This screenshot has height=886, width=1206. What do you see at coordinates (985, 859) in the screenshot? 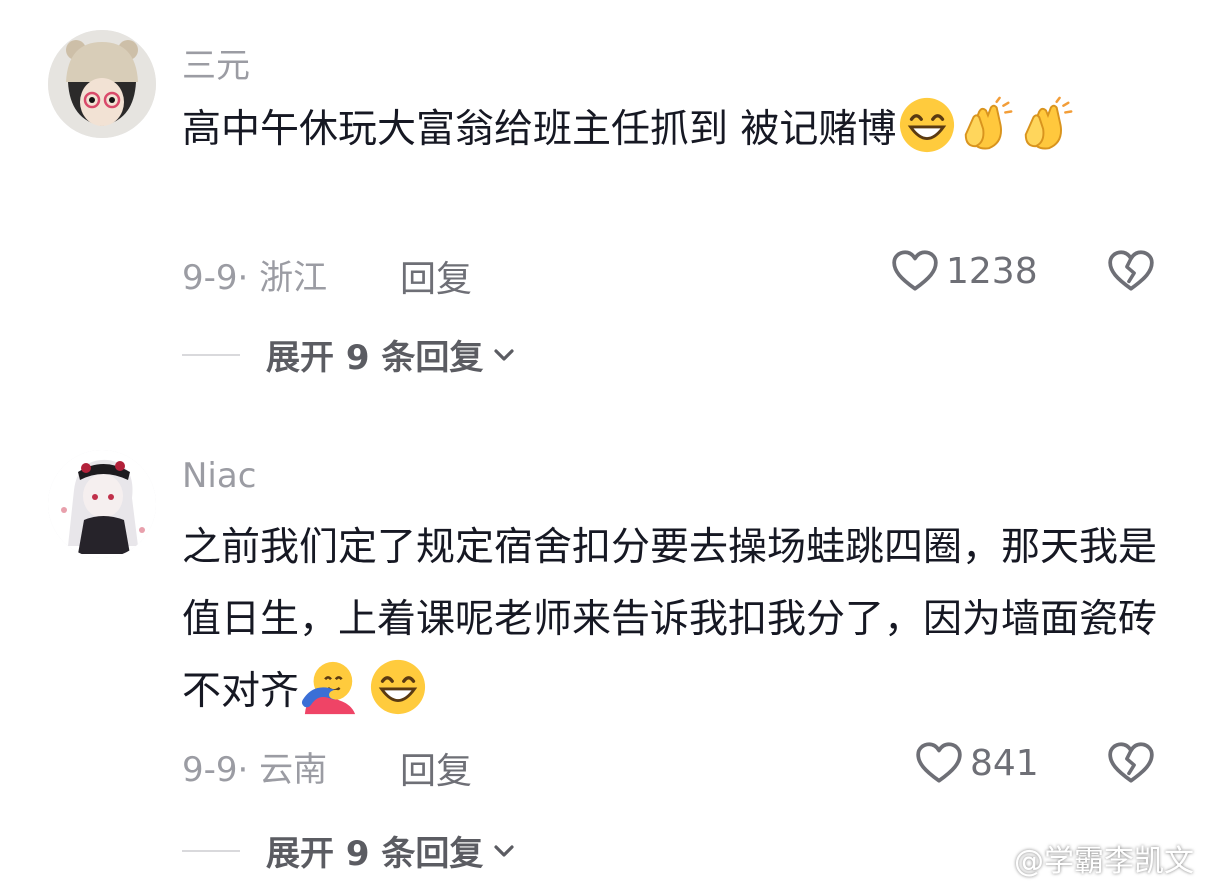
I see `weibo-logo-icon` at bounding box center [985, 859].